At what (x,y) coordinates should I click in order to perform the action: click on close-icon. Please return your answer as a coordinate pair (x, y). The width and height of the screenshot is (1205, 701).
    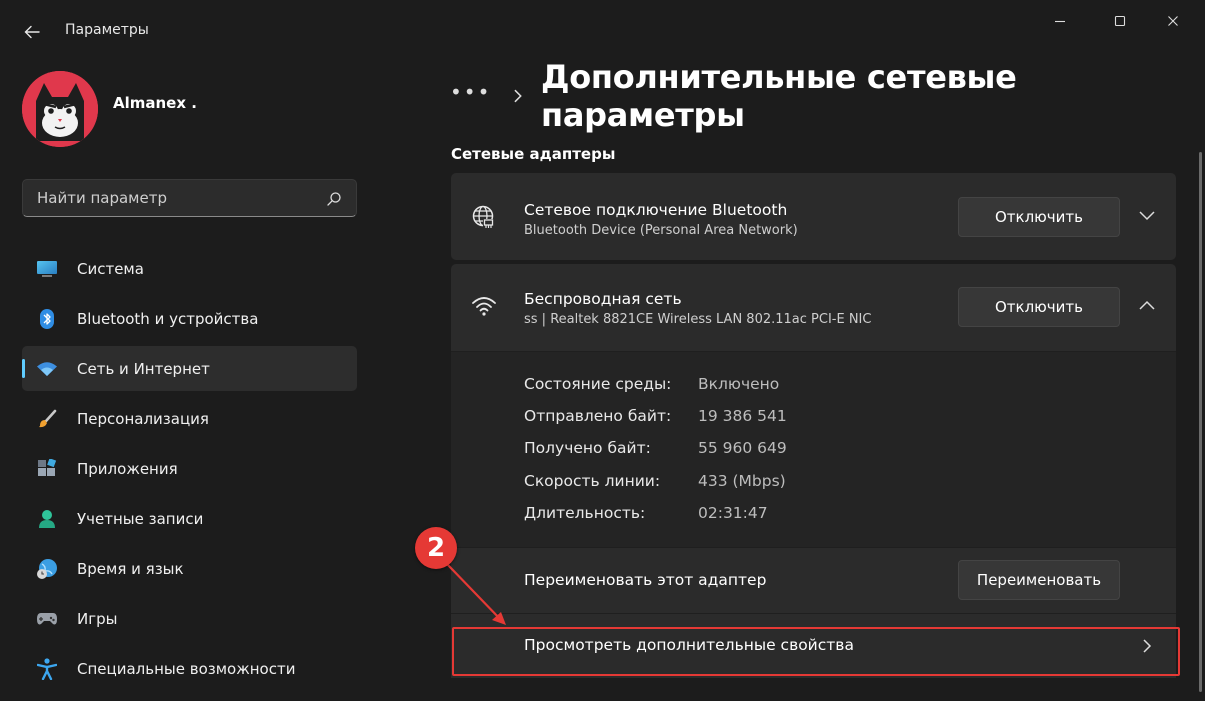
    Looking at the image, I should click on (1173, 21).